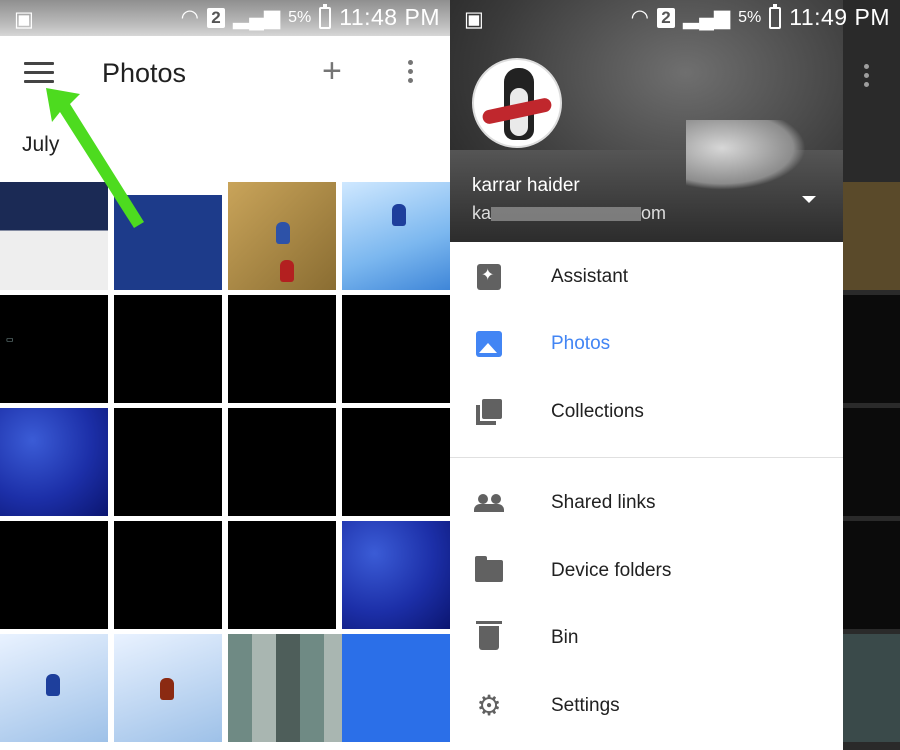  Describe the element at coordinates (746, 155) in the screenshot. I see `cover-image` at that location.